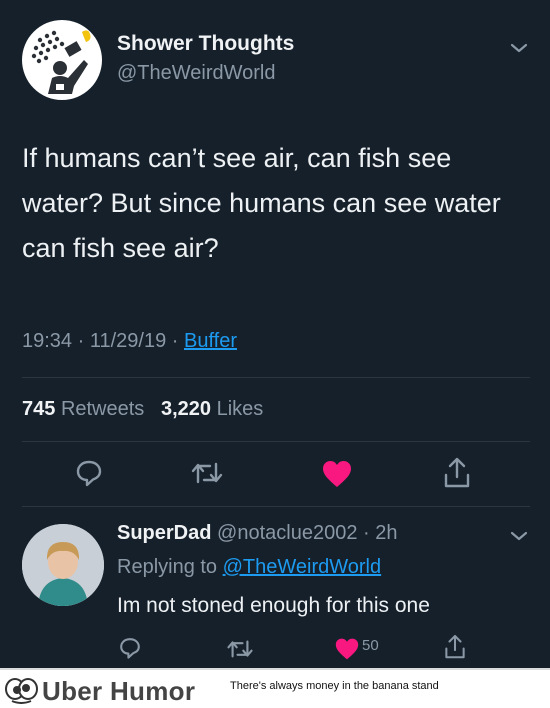 This screenshot has width=550, height=708. I want to click on tweet-meta: 19:34 · 11/29/19 · Buffer, so click(129, 341).